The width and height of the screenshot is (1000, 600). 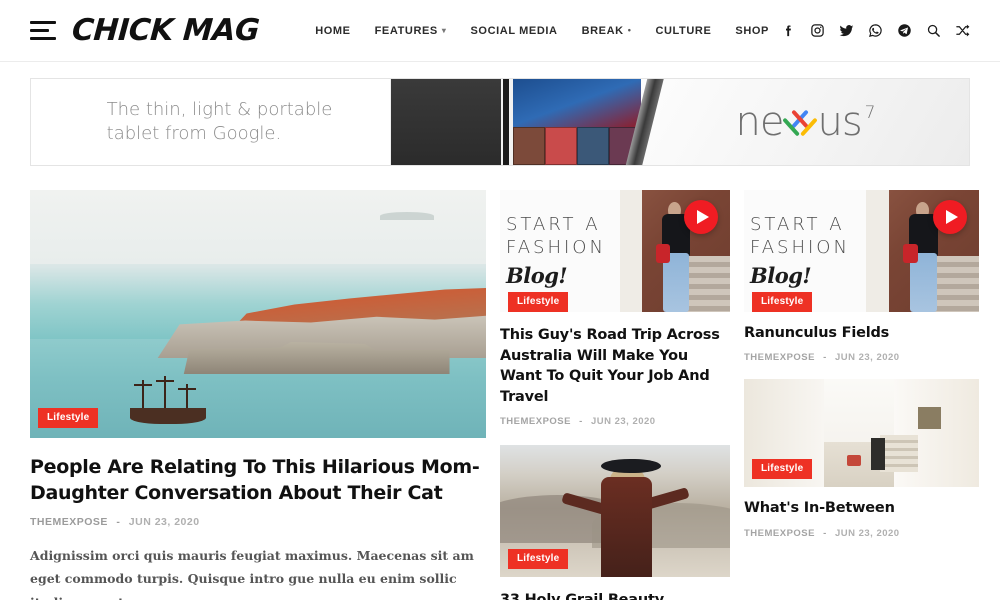 I want to click on chevron-down-icon: ▾, so click(x=444, y=30).